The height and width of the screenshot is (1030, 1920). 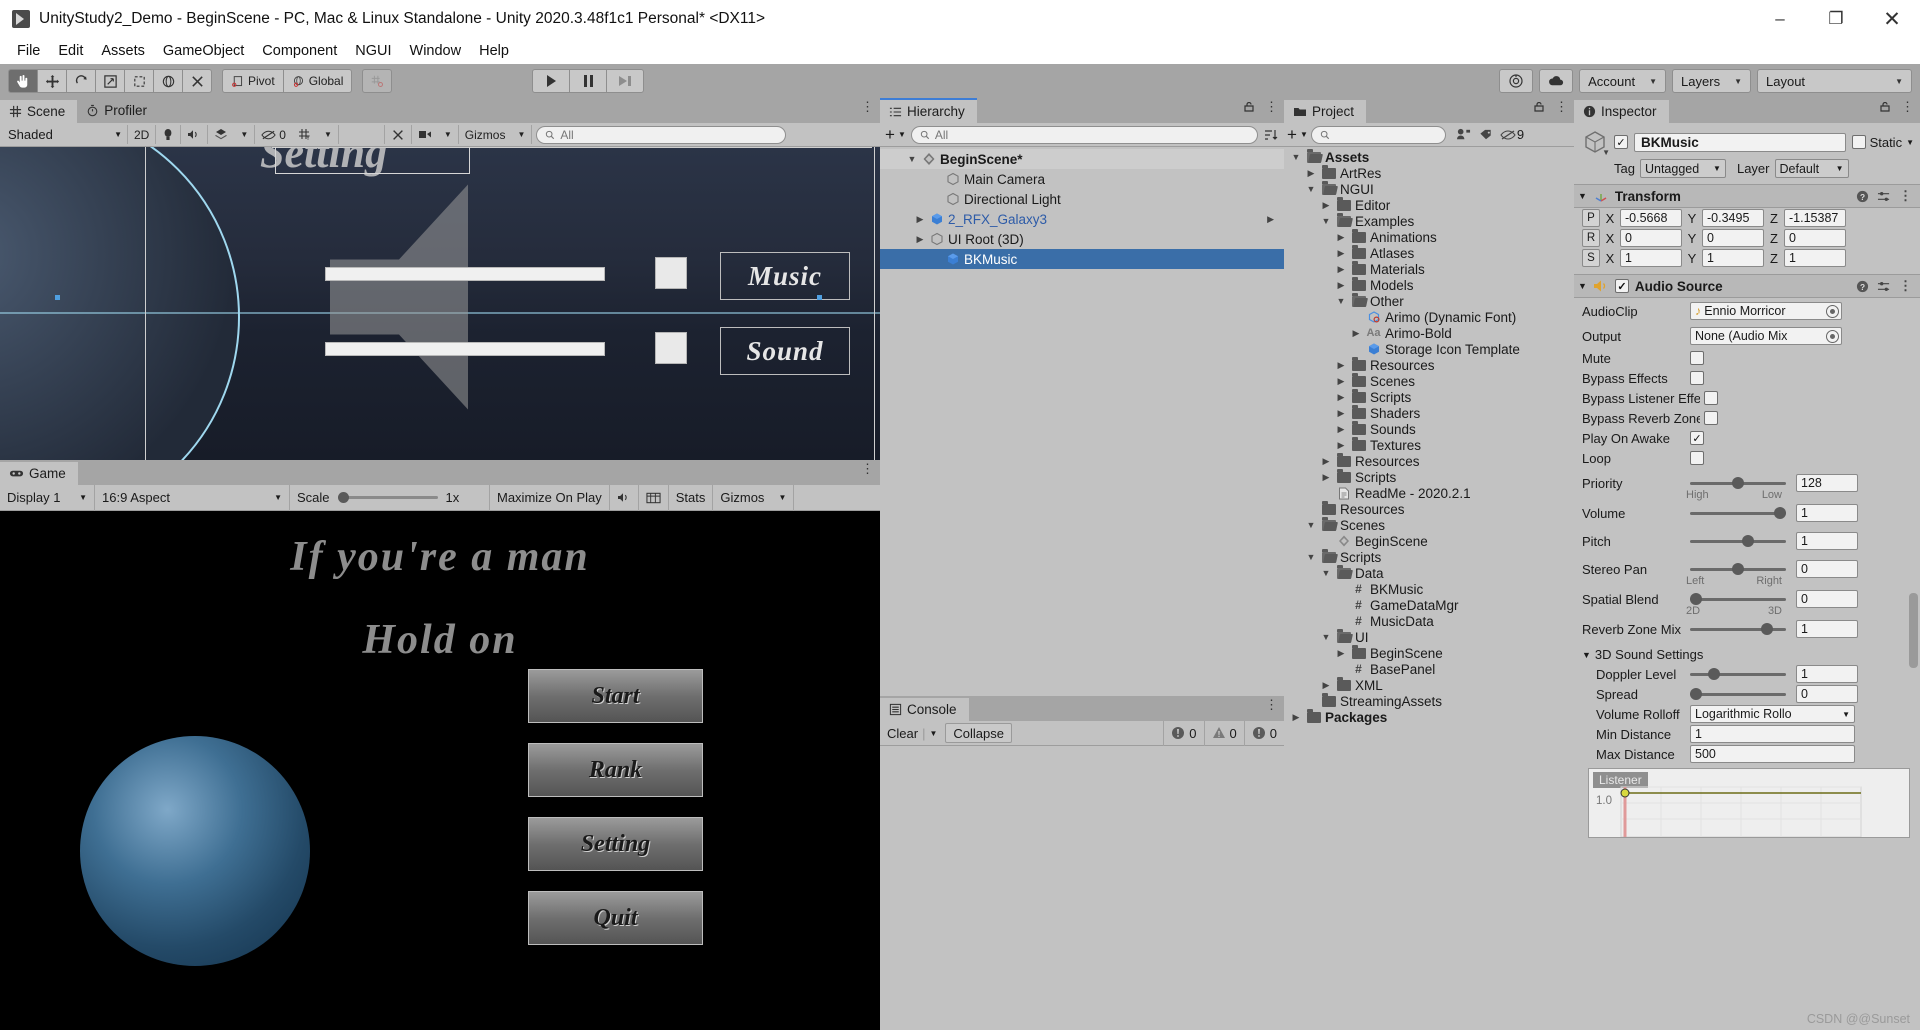 I want to click on loop-checkbox, so click(x=1697, y=458).